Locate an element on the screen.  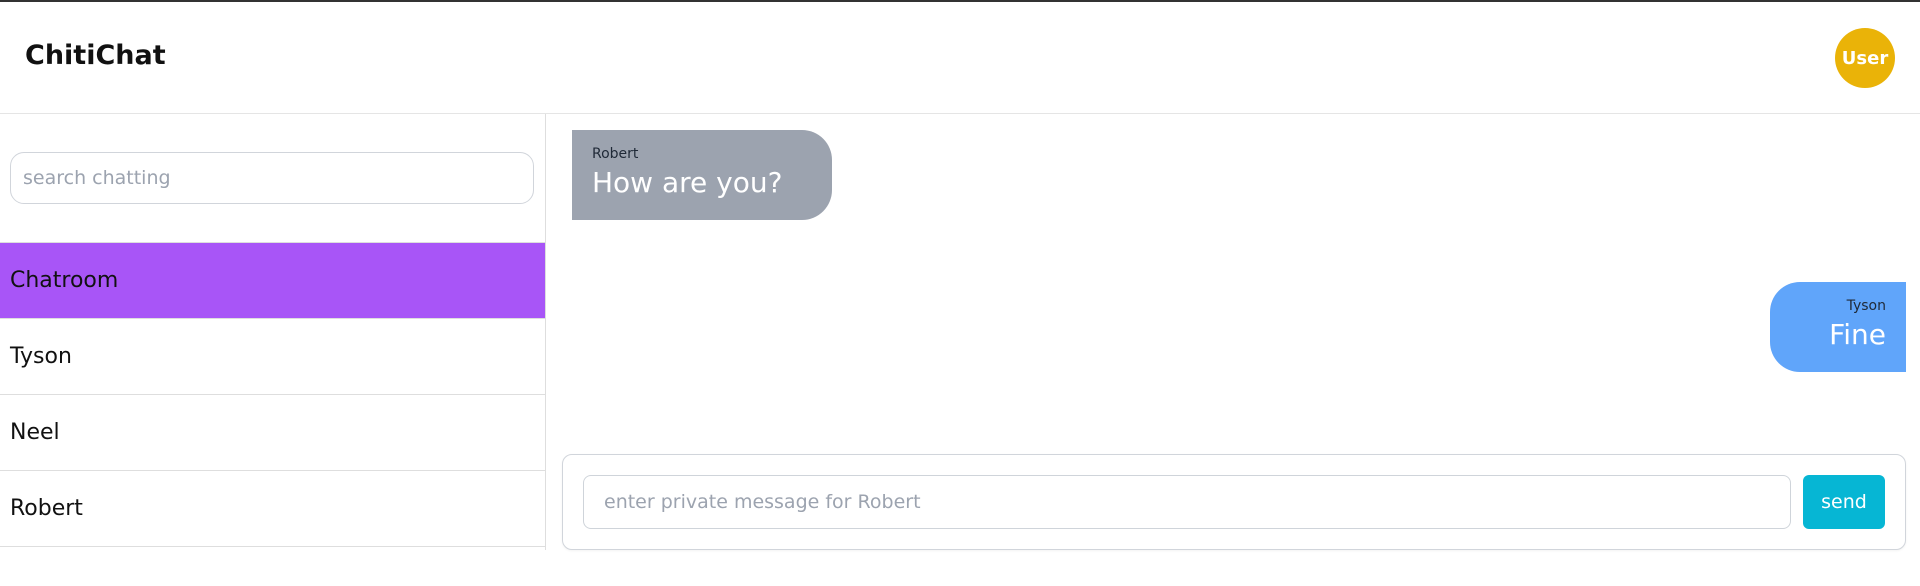
message-composer: send is located at coordinates (1234, 502).